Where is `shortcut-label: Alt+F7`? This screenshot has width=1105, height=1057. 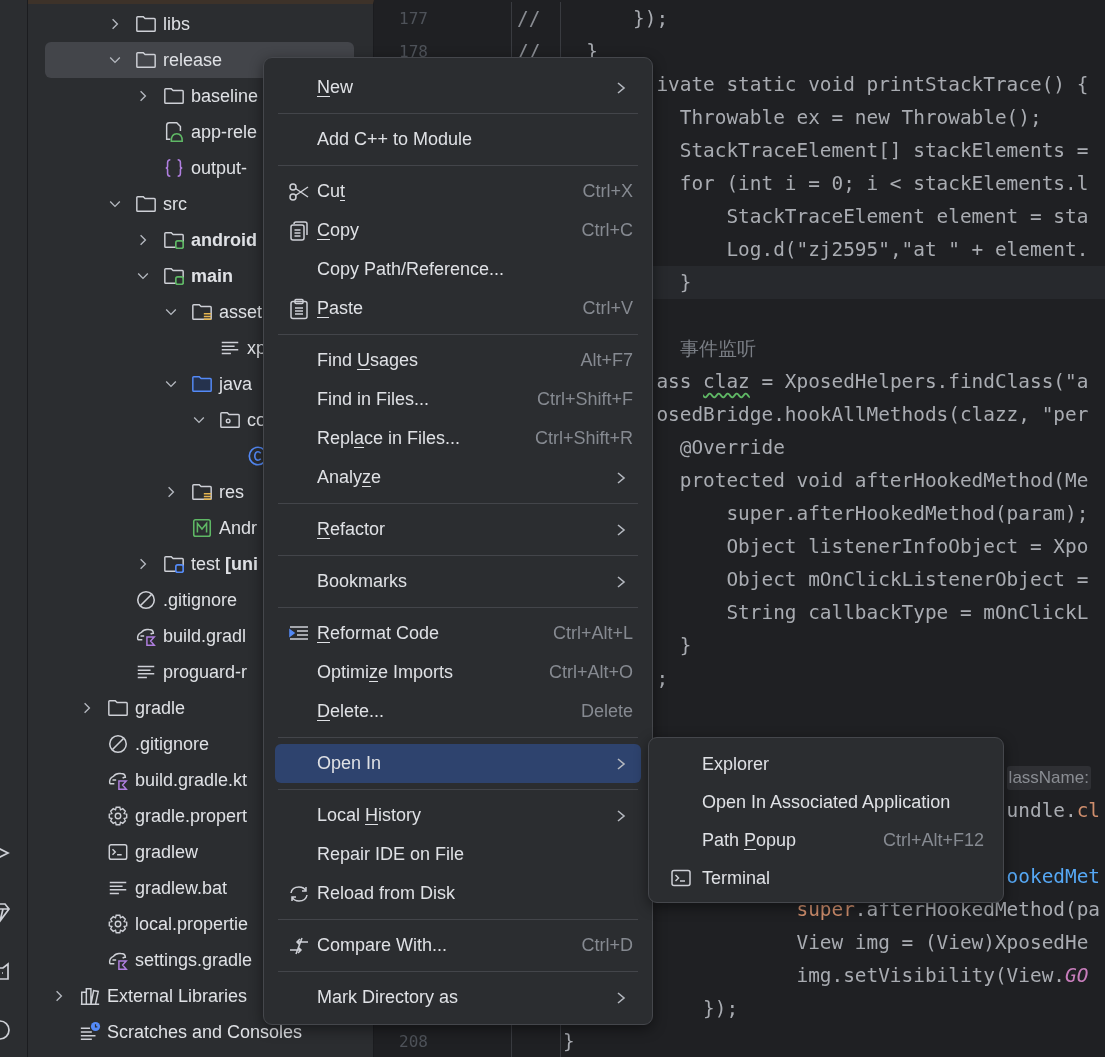 shortcut-label: Alt+F7 is located at coordinates (606, 360).